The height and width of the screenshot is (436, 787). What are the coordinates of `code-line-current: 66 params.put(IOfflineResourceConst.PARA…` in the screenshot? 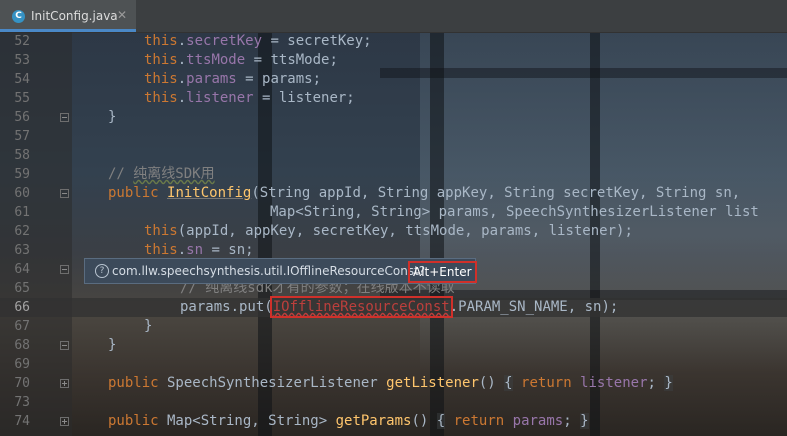 It's located at (393, 307).